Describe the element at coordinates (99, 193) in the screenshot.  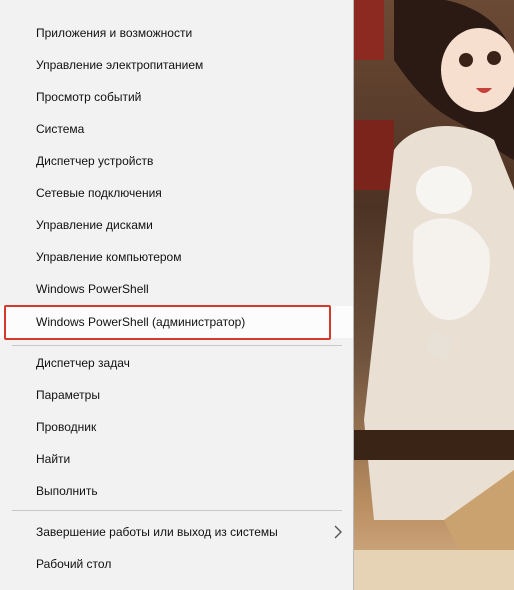
I see `menu-item-label: Сетевые подключения` at that location.